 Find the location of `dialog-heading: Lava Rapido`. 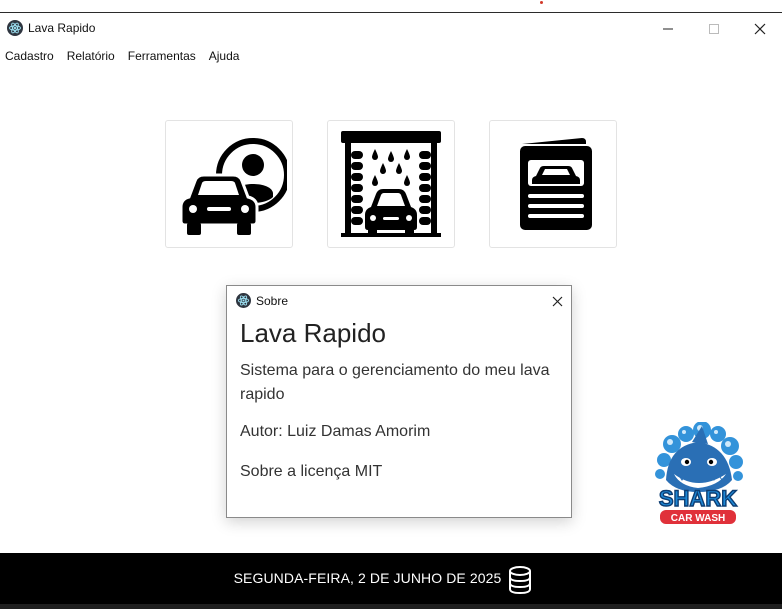

dialog-heading: Lava Rapido is located at coordinates (313, 333).